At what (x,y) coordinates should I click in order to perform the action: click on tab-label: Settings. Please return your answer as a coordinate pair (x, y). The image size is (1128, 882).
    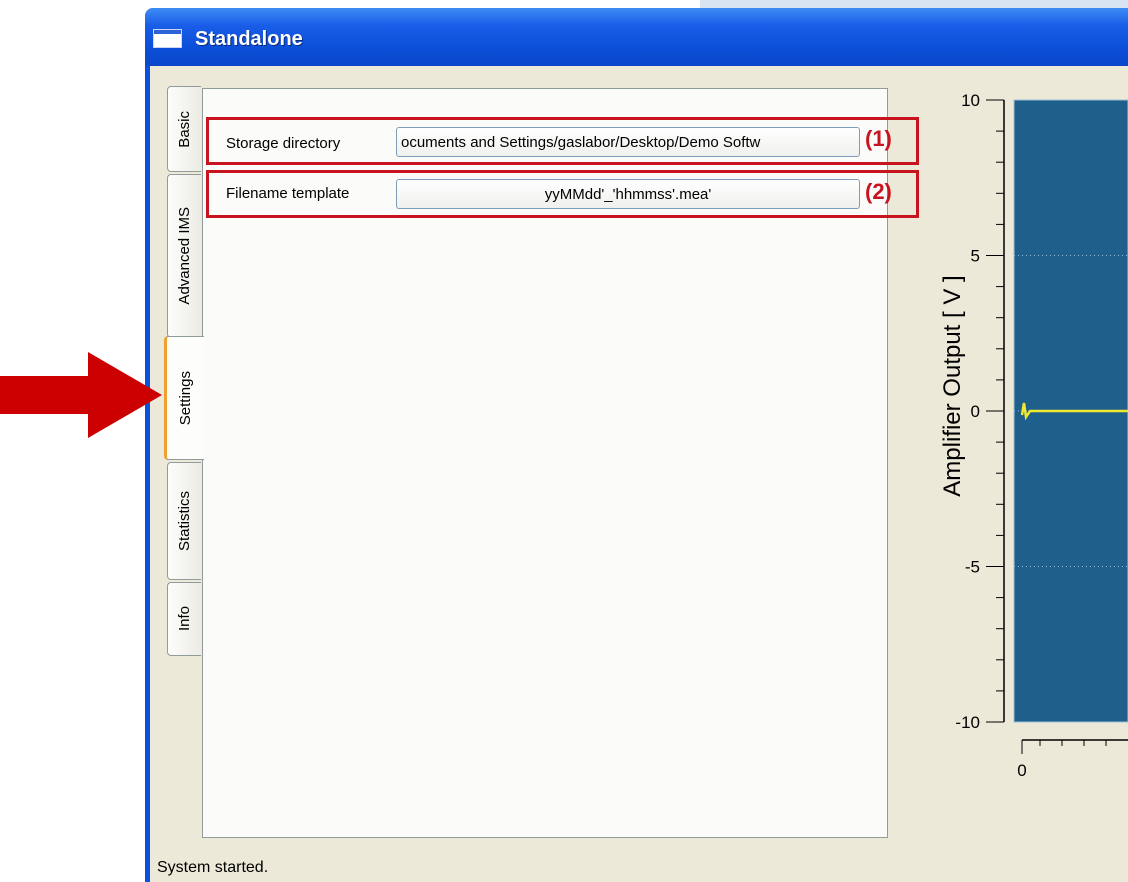
    Looking at the image, I should click on (185, 398).